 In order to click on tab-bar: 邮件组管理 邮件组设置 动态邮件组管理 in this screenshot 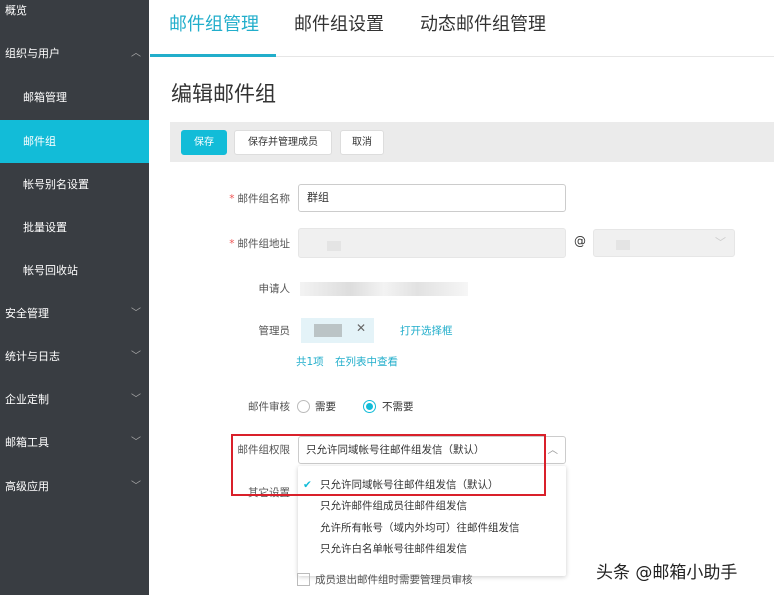, I will do `click(462, 28)`.